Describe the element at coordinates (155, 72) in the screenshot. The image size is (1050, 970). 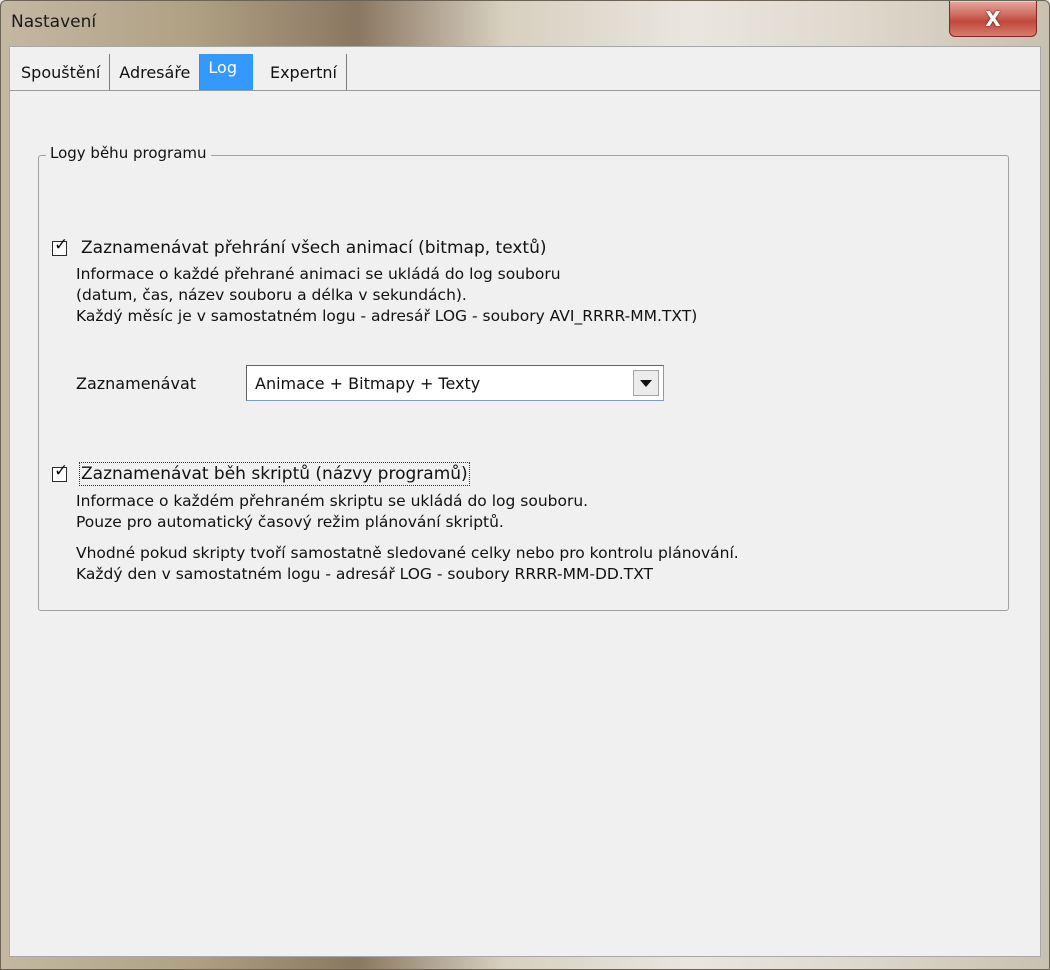
I see `tab-adresare: Adresáře` at that location.